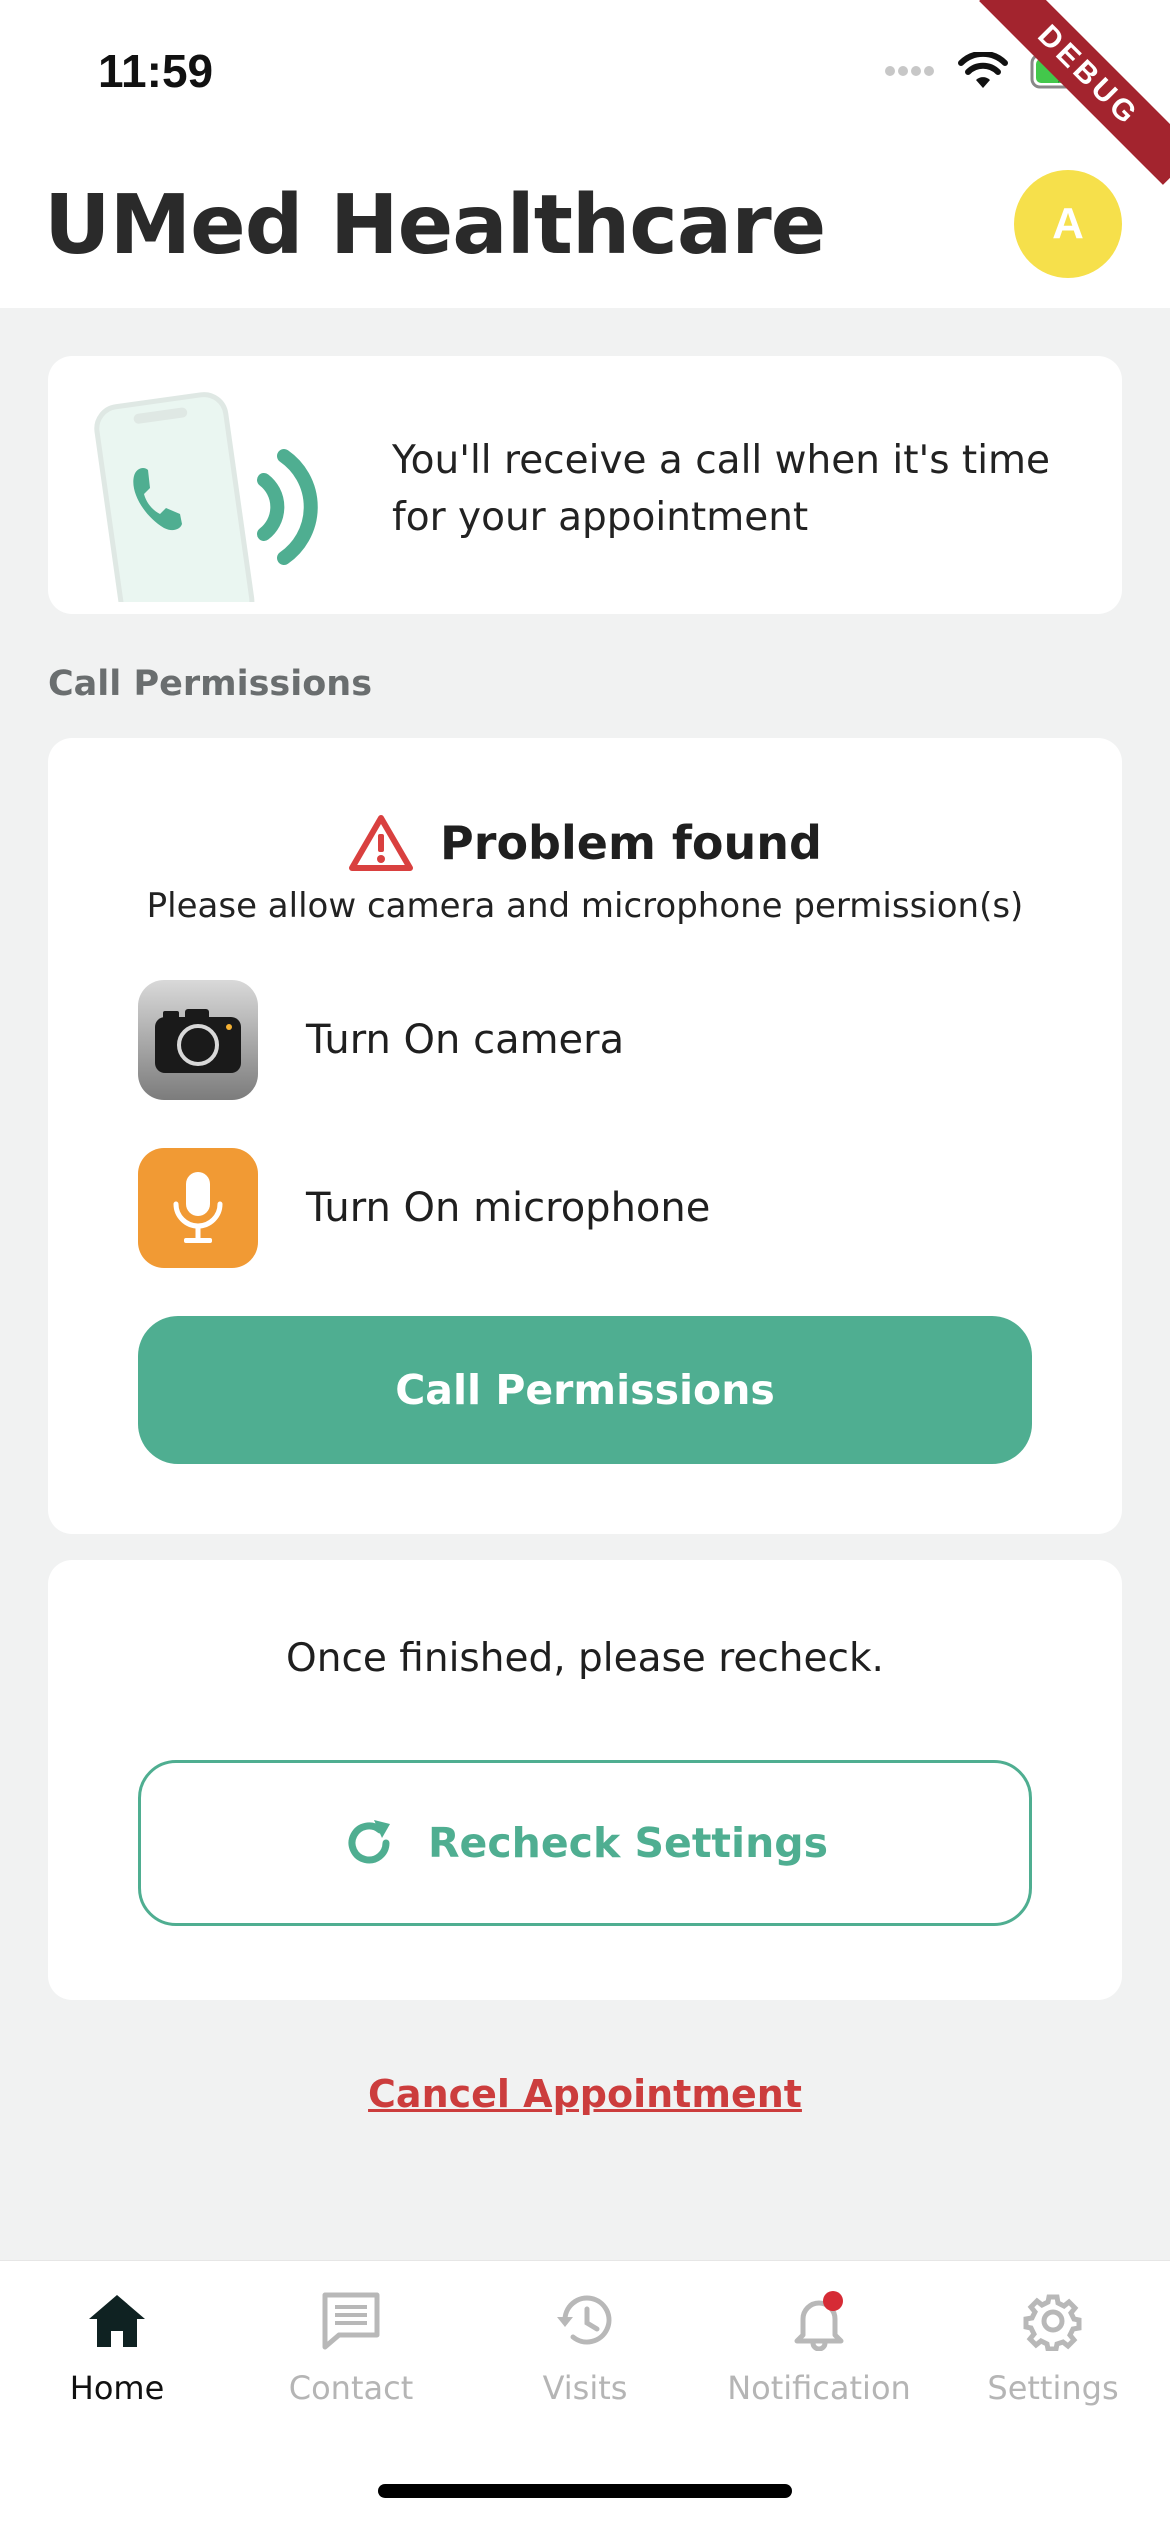 The width and height of the screenshot is (1170, 2532). I want to click on nav-item-settings: Settings, so click(1053, 2349).